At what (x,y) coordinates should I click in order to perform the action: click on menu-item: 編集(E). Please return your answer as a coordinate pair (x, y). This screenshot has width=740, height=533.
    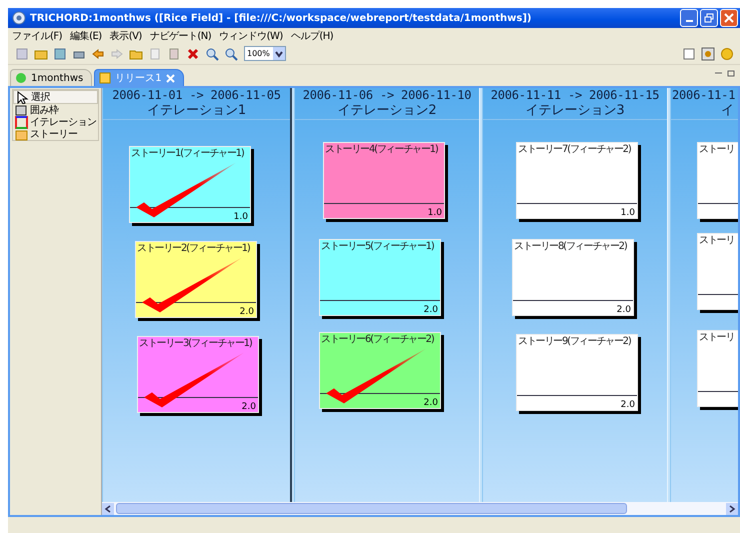
    Looking at the image, I should click on (86, 35).